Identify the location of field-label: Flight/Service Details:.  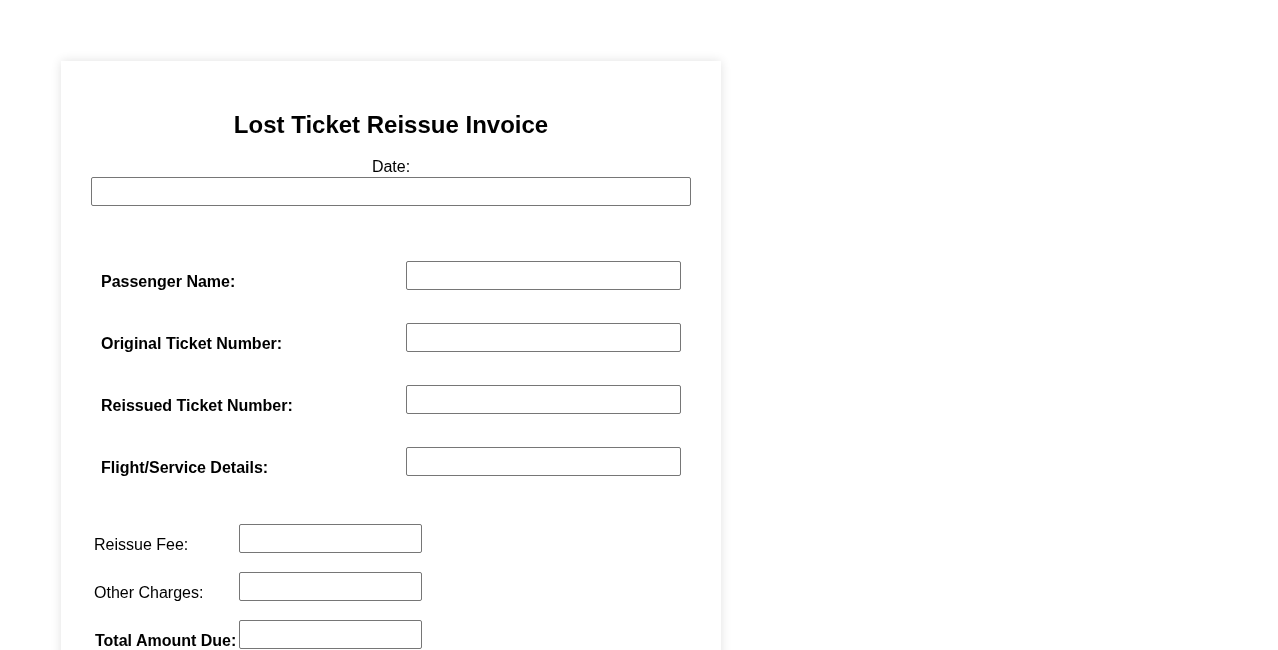
(185, 467).